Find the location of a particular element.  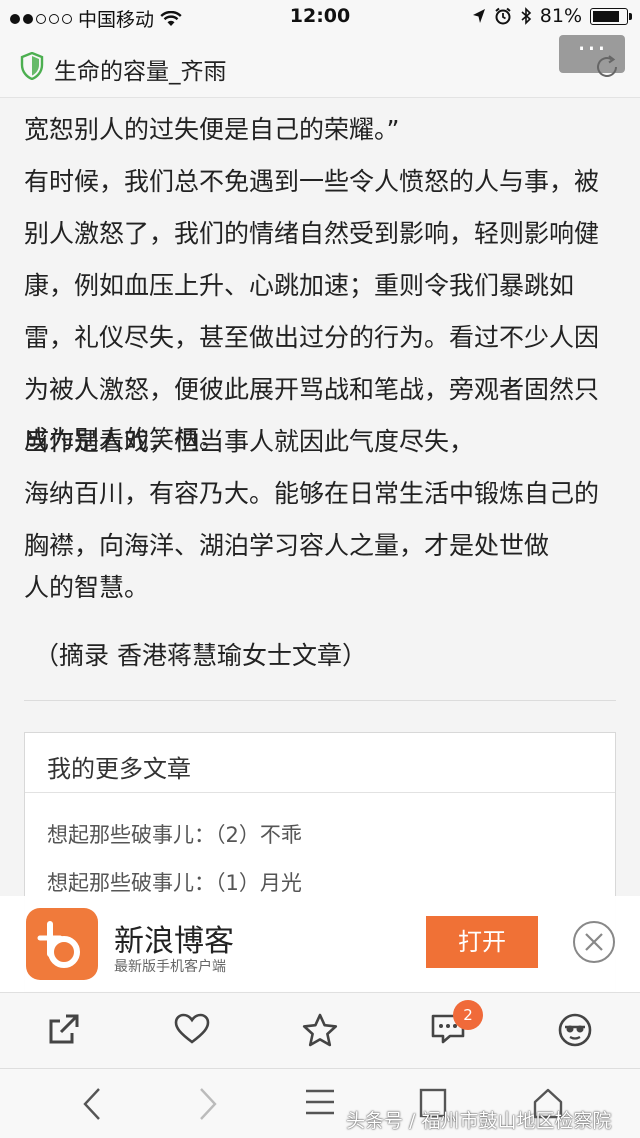

back-chevron-icon is located at coordinates (92, 1104).